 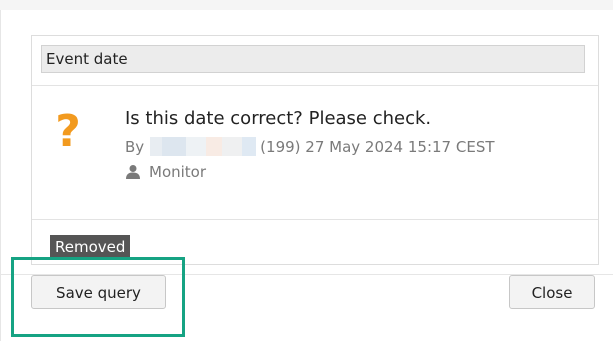 I want to click on header-divider, so click(x=315, y=85).